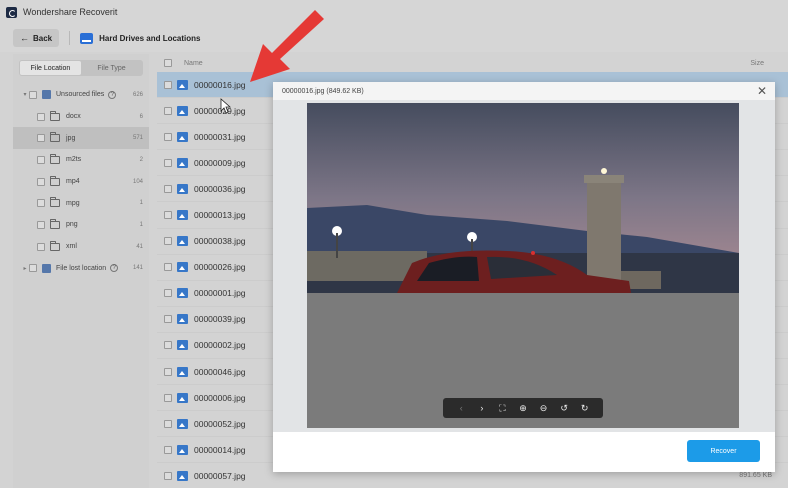 This screenshot has width=788, height=488. What do you see at coordinates (226, 106) in the screenshot?
I see `mouse-cursor-icon` at bounding box center [226, 106].